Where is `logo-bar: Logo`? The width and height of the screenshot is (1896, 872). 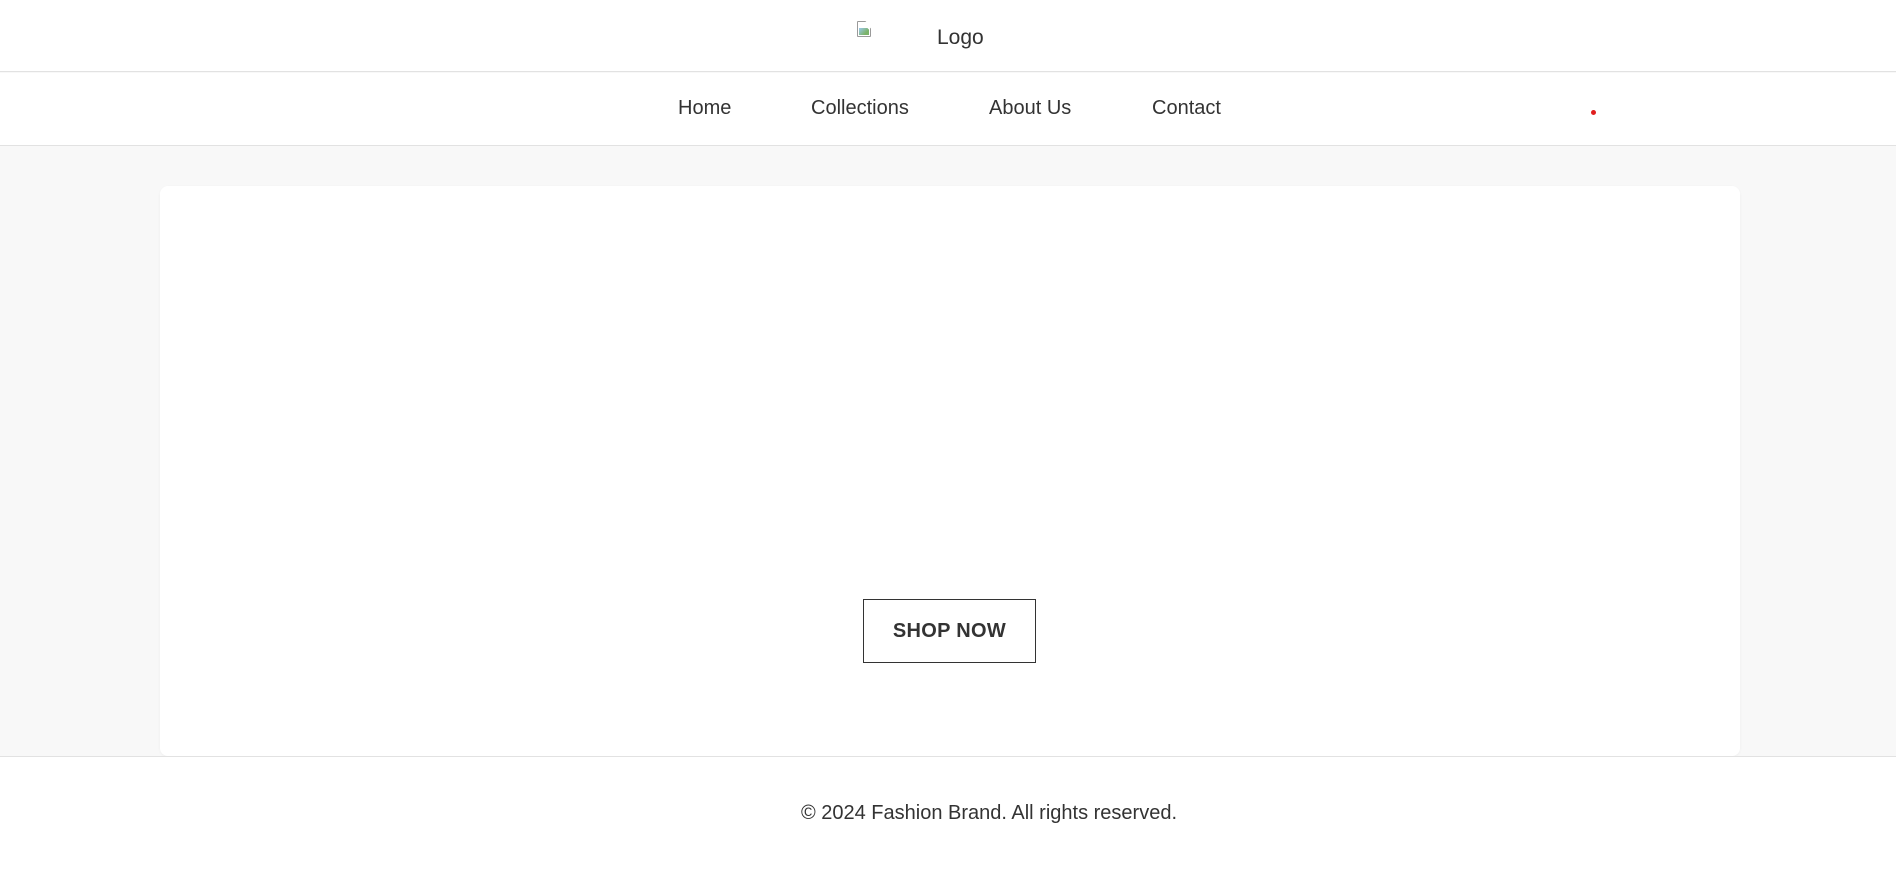 logo-bar: Logo is located at coordinates (948, 36).